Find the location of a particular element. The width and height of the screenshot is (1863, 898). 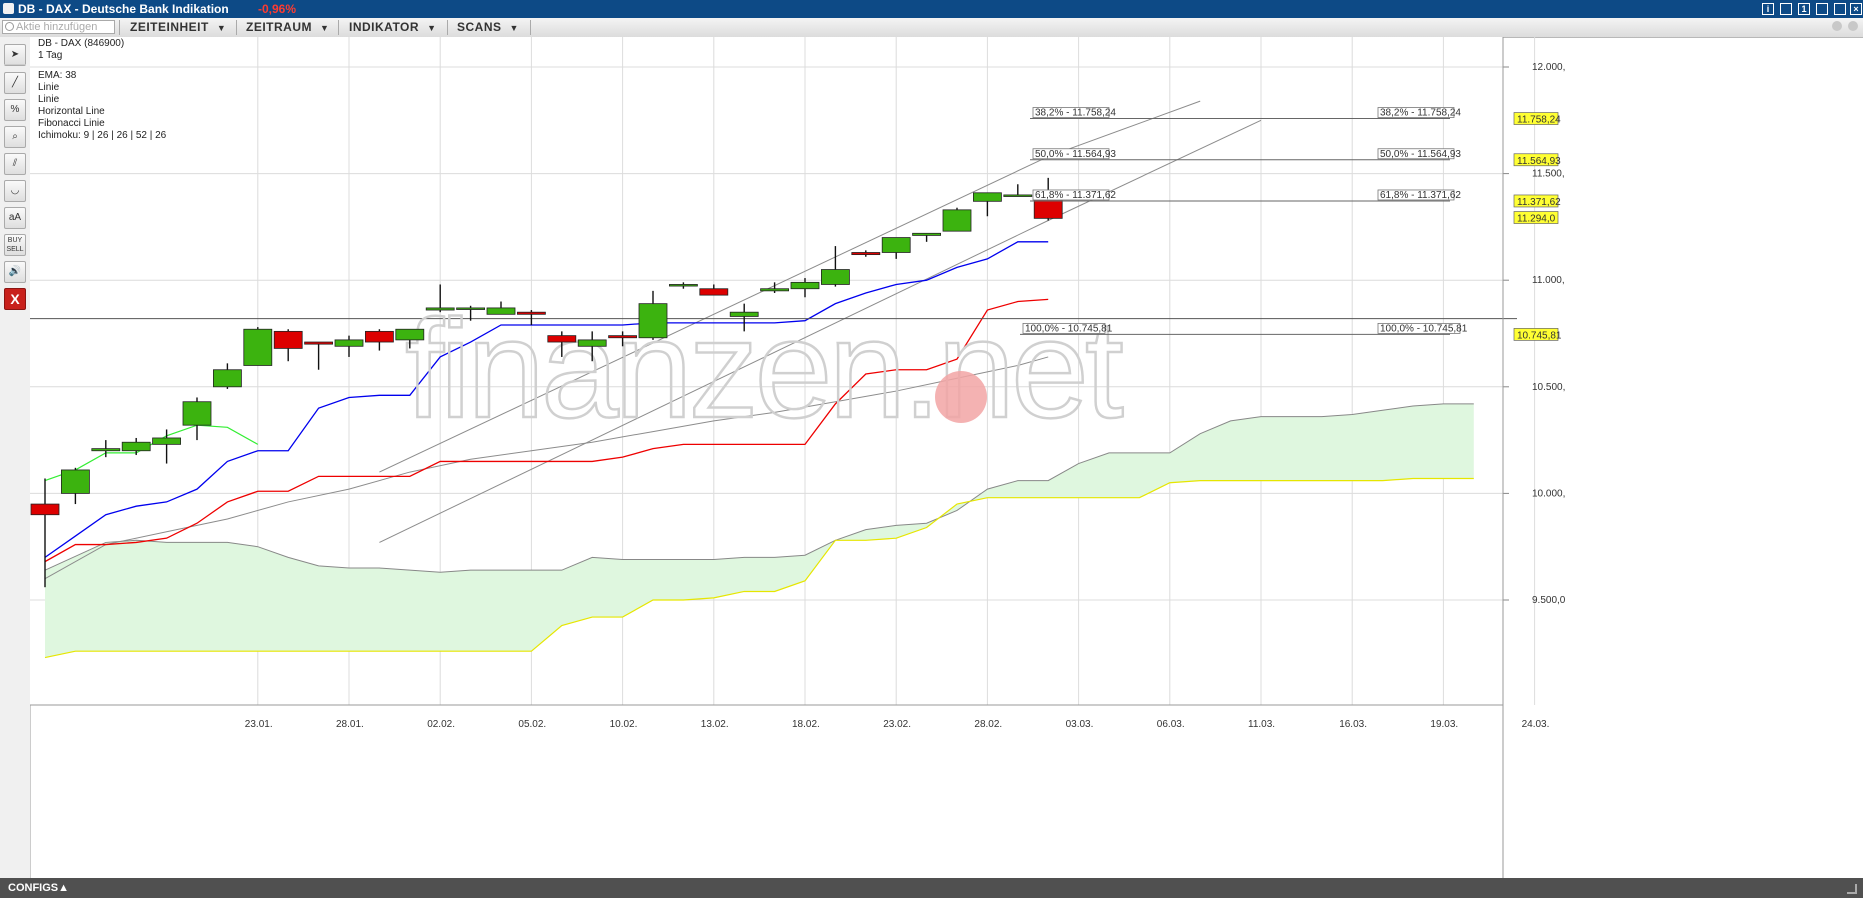

indicator-line-1: Linie is located at coordinates (102, 88).